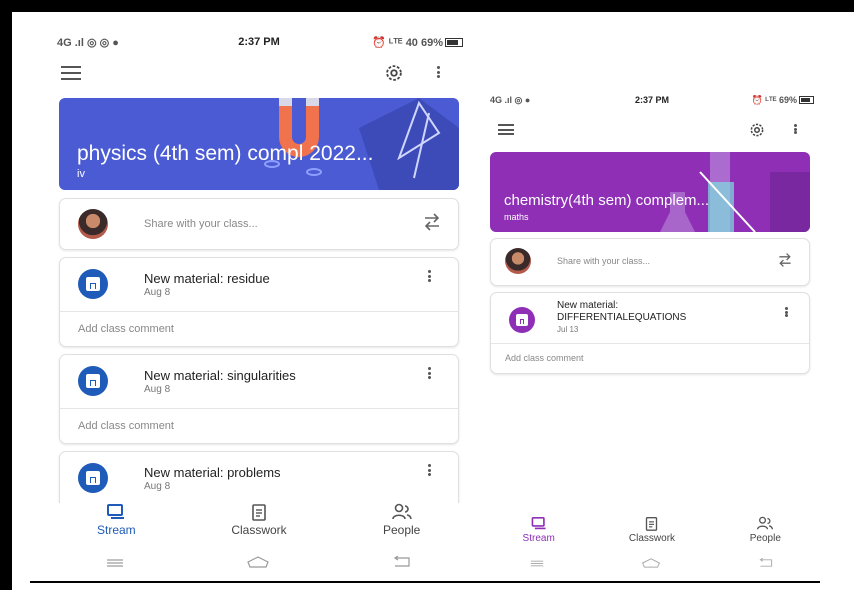  What do you see at coordinates (259, 42) in the screenshot?
I see `status-bar: 4G .ıl ◎ ◎ ● 2:37 PM ⏰ ᴸᵀᴱ 40 69%` at bounding box center [259, 42].